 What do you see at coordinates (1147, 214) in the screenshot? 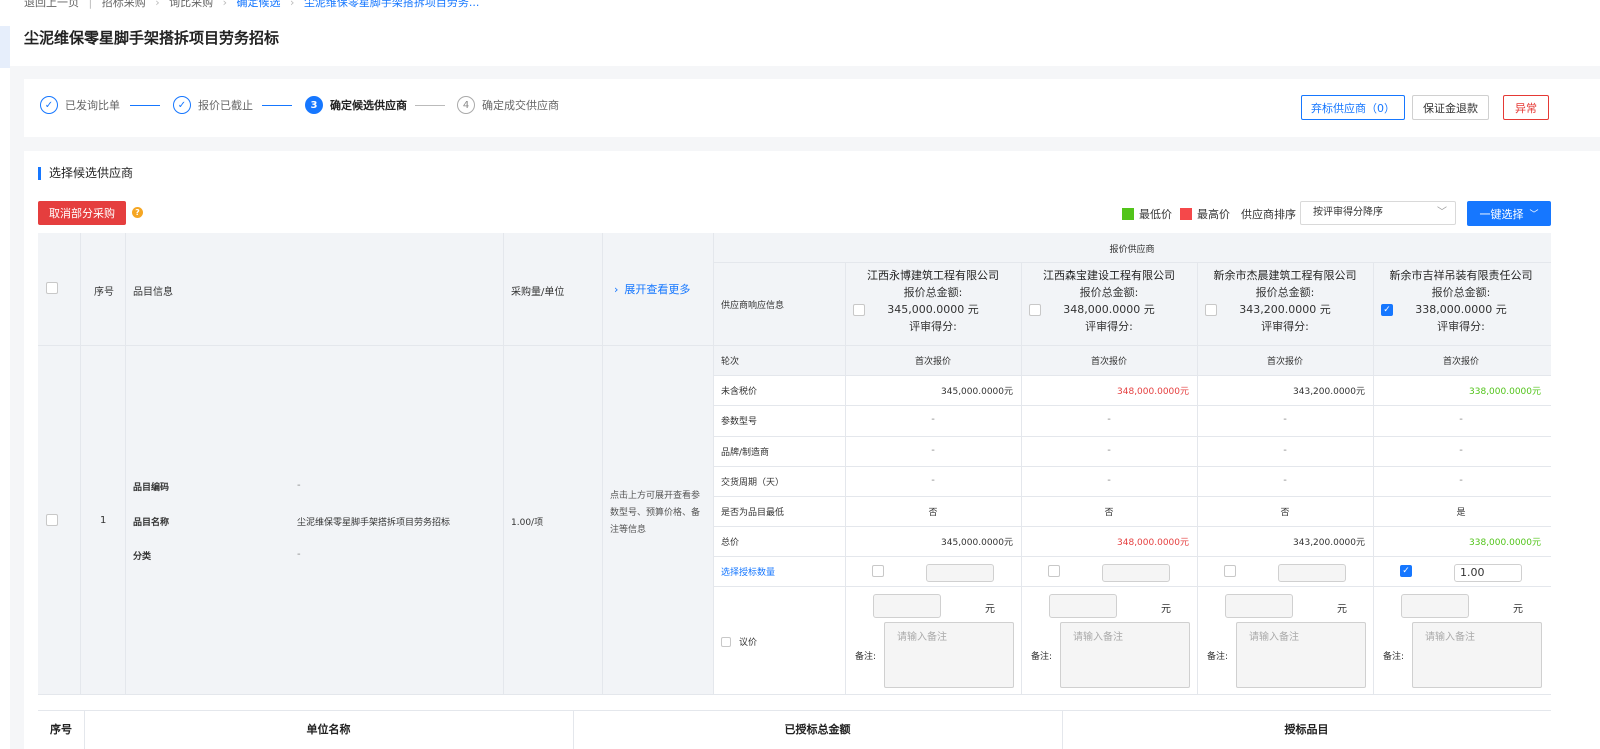
I see `legend-lowest: 最低价` at bounding box center [1147, 214].